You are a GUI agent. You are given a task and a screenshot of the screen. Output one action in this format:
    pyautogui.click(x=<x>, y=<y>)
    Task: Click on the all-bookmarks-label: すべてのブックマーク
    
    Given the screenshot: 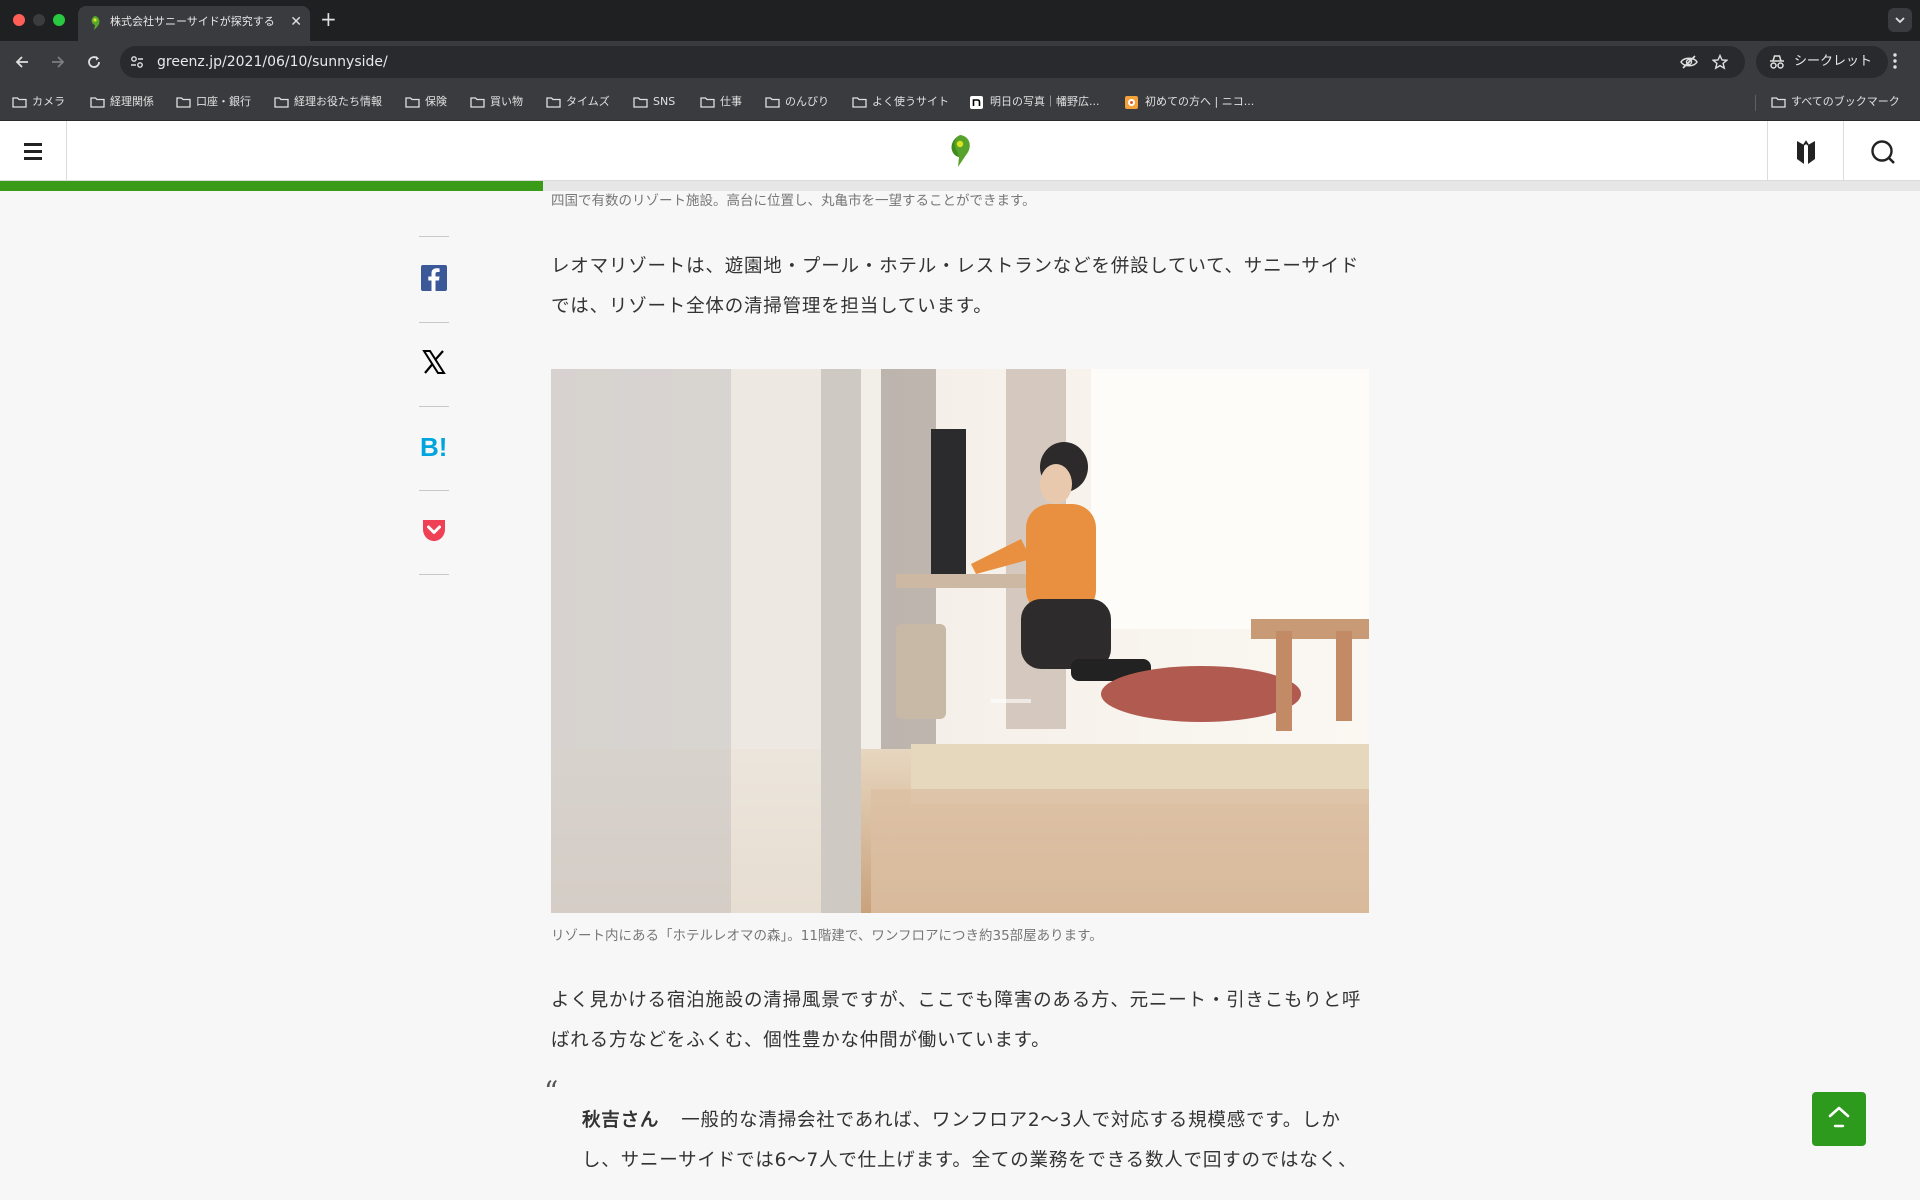 What is the action you would take?
    pyautogui.click(x=1845, y=101)
    